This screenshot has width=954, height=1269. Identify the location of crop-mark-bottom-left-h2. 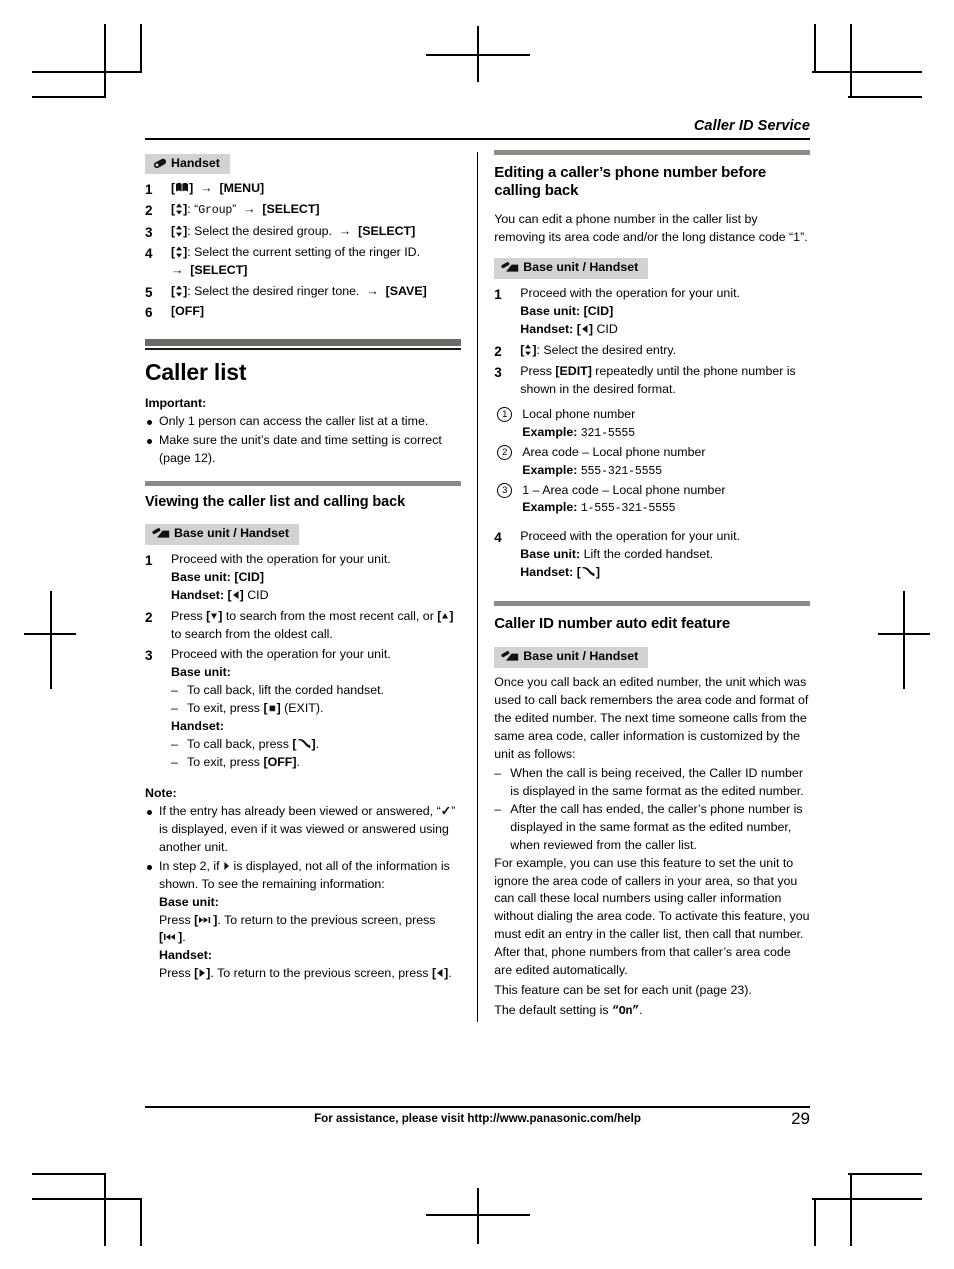
(69, 1174).